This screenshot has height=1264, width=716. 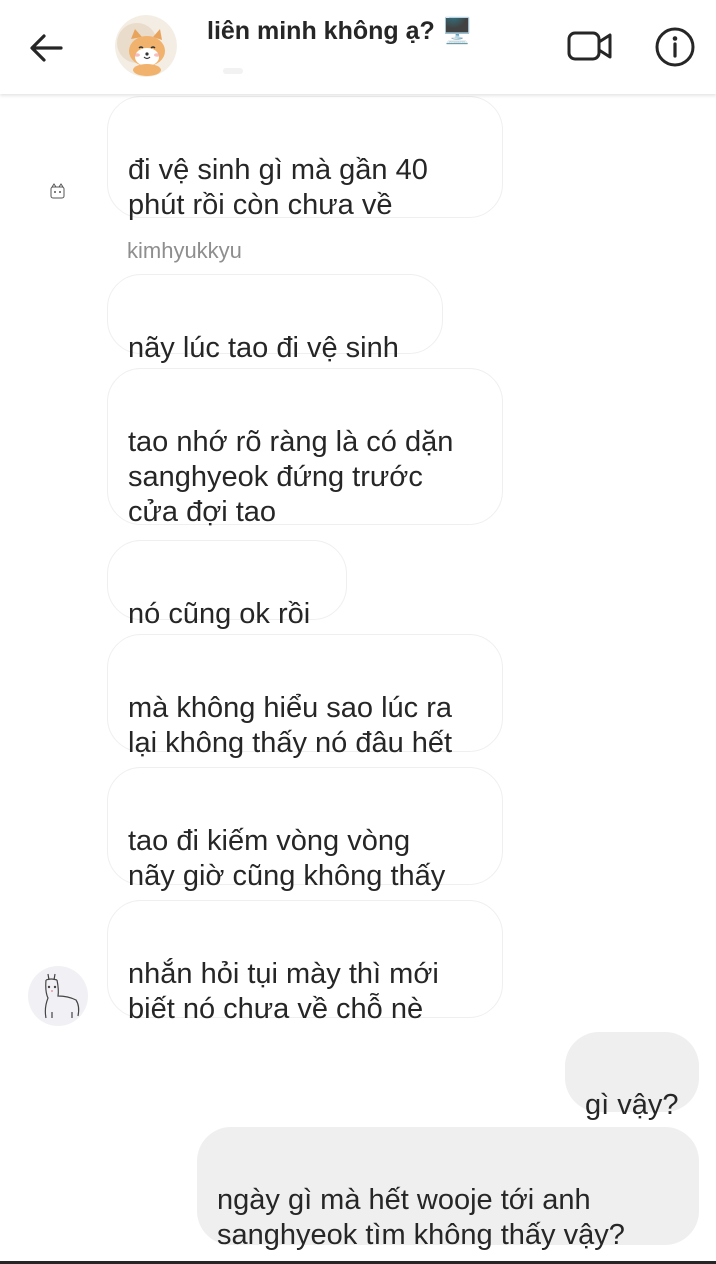 What do you see at coordinates (233, 71) in the screenshot?
I see `header-subtitle` at bounding box center [233, 71].